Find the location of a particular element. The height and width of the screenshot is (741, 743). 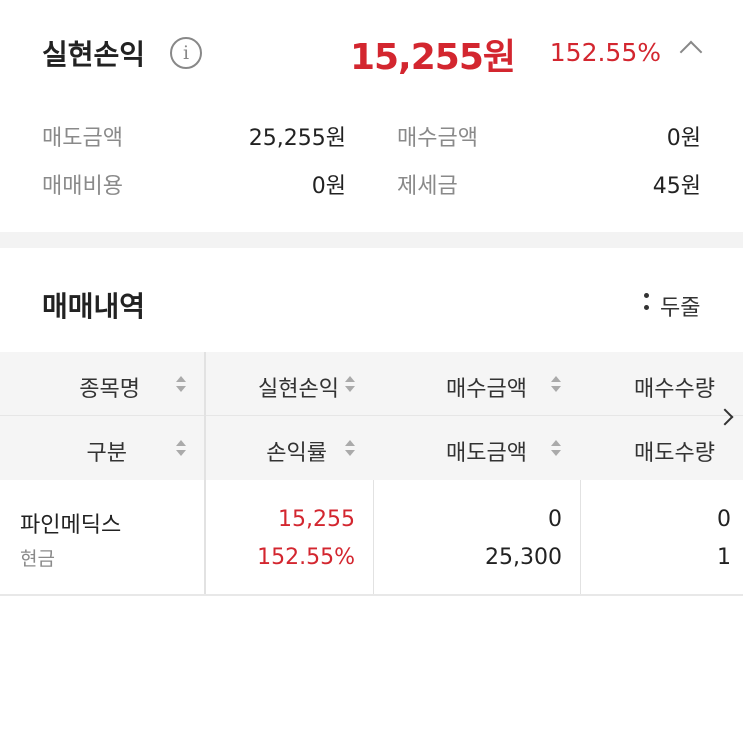

cell-buy-amount: 0 is located at coordinates (555, 519).